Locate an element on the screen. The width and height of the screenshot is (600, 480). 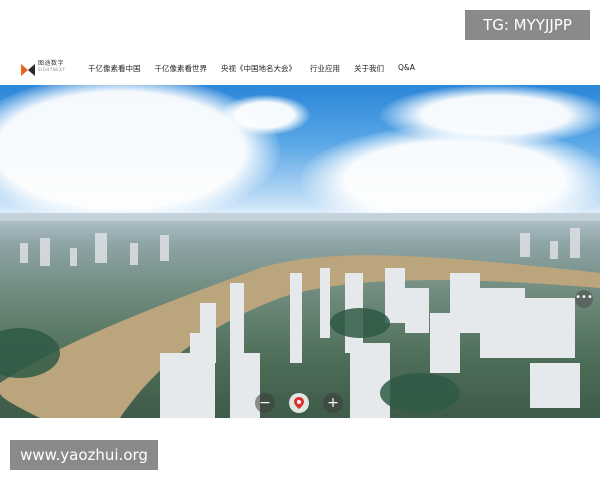
nav-item-industry: 行业应用 is located at coordinates (325, 68).